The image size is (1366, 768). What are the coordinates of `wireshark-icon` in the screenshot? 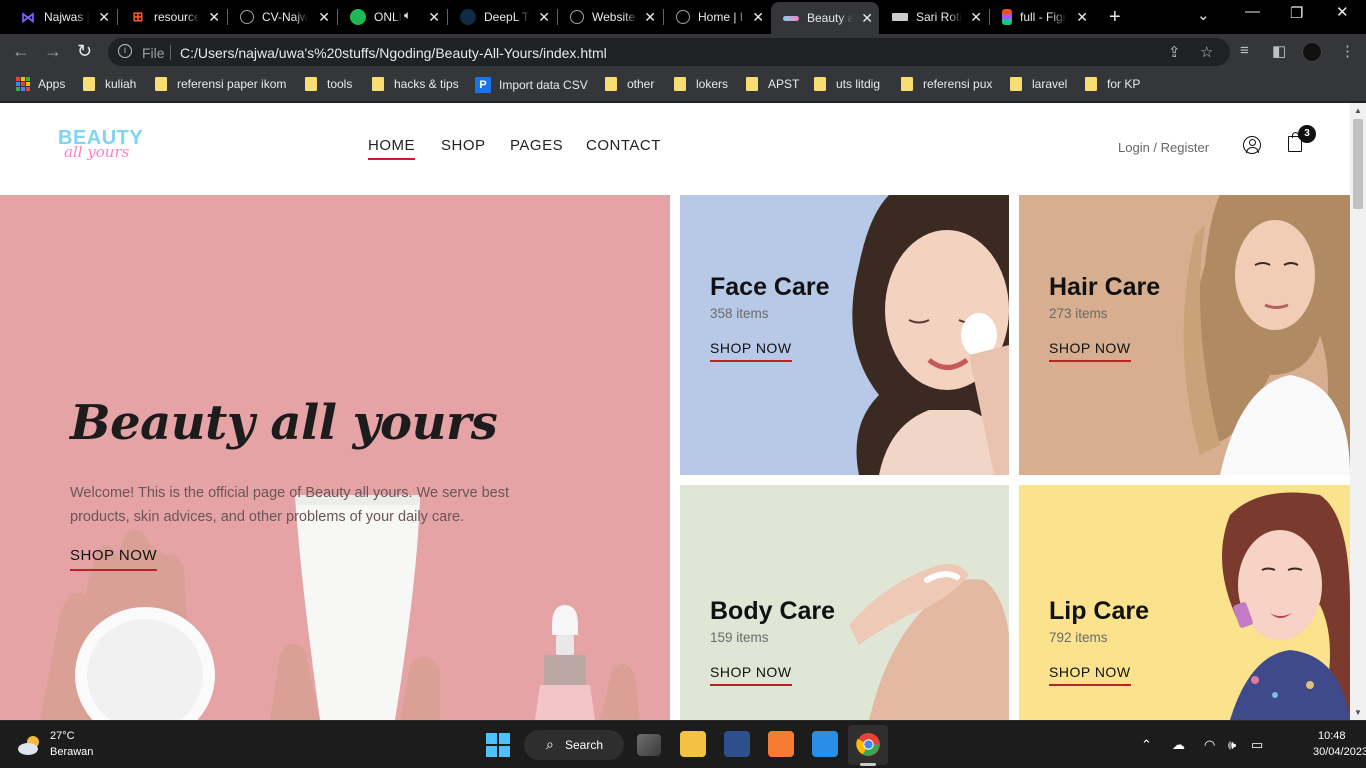 It's located at (737, 744).